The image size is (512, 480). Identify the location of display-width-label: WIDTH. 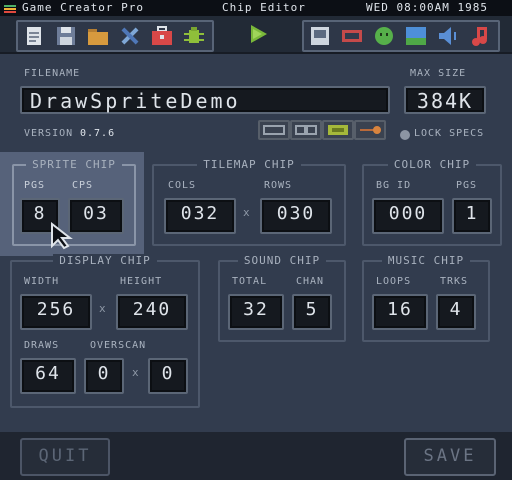
(42, 281).